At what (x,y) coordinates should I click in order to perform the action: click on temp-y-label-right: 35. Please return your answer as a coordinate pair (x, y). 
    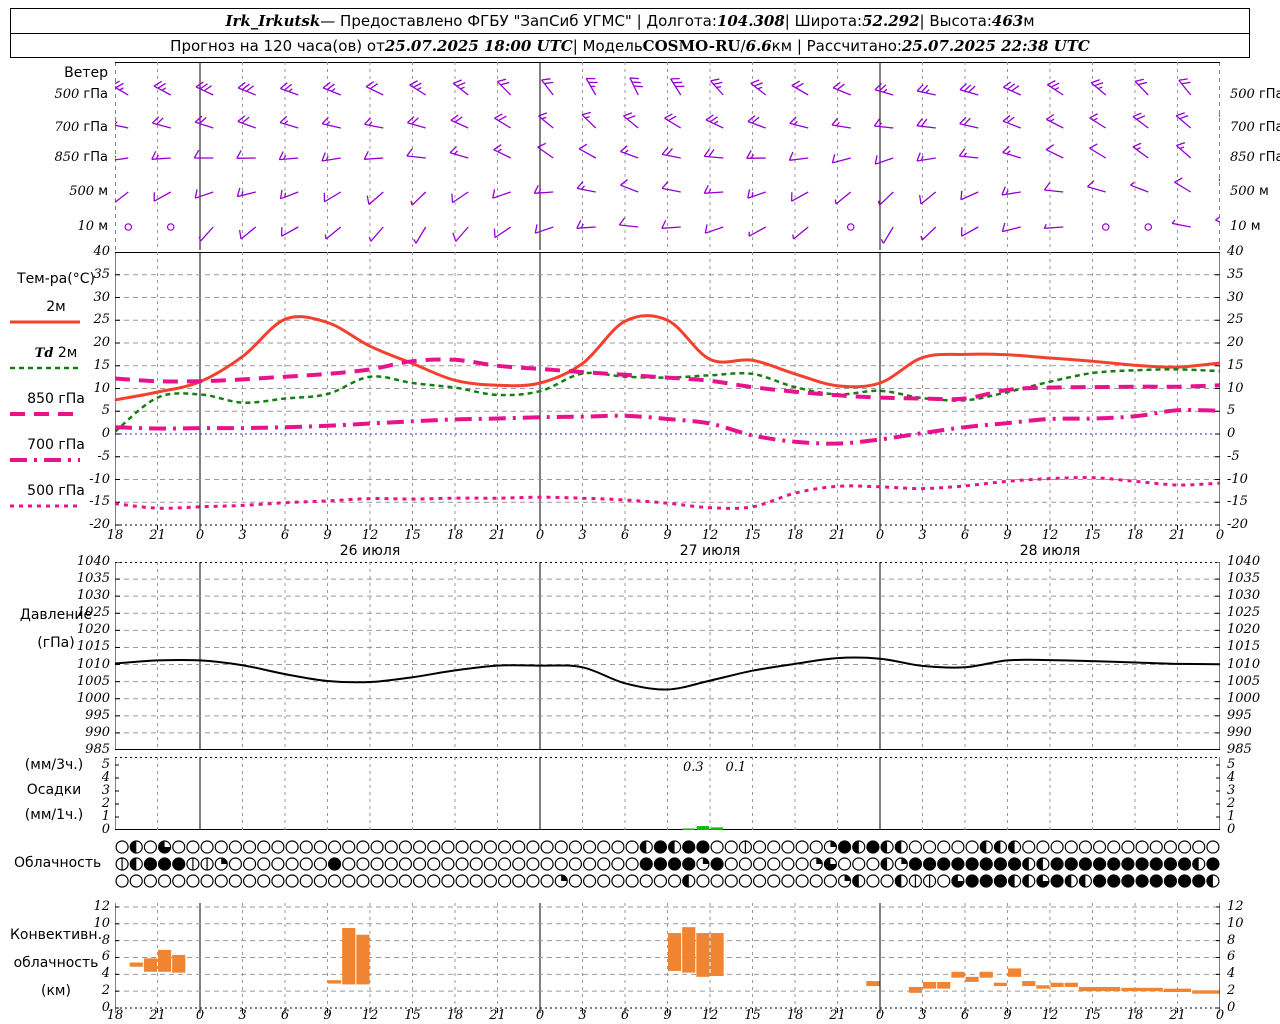
    Looking at the image, I should click on (1235, 274).